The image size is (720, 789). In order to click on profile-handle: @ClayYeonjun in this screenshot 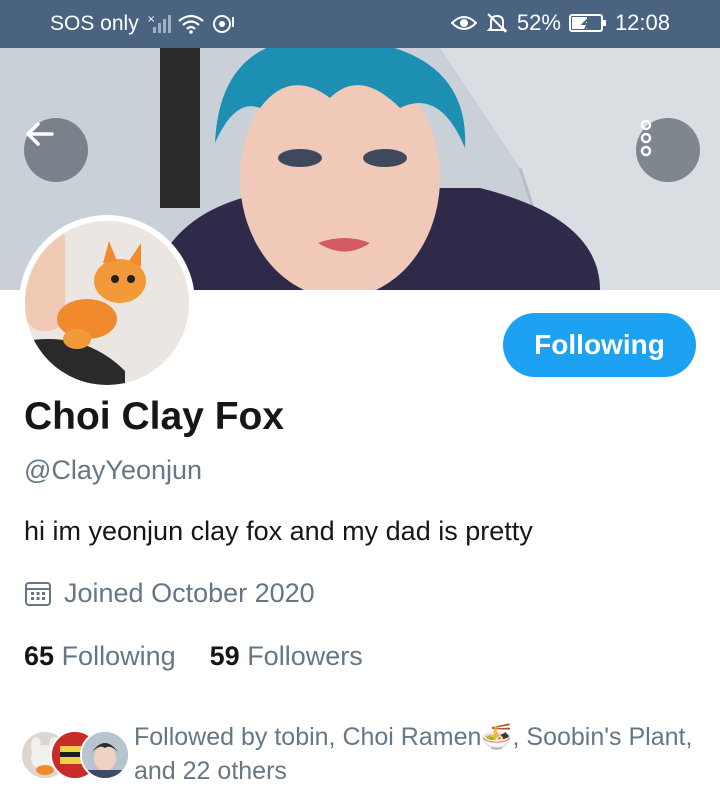, I will do `click(113, 470)`.